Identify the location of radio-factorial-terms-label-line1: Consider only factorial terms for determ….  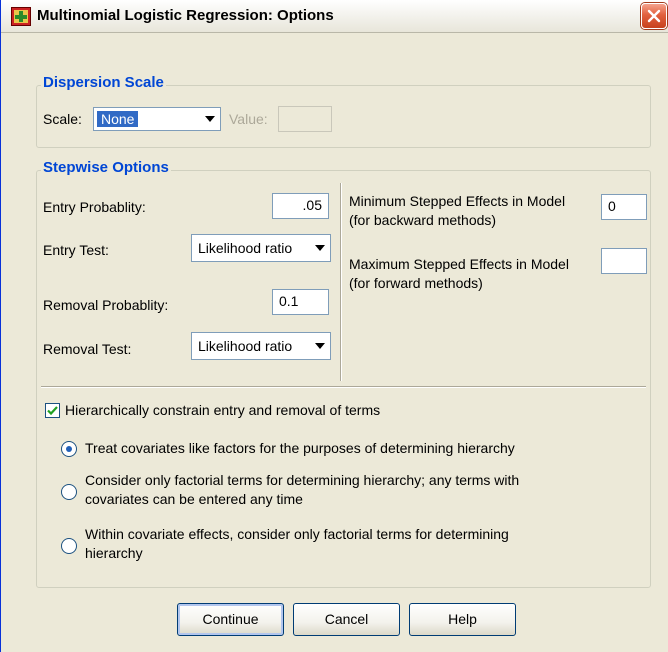
(302, 480).